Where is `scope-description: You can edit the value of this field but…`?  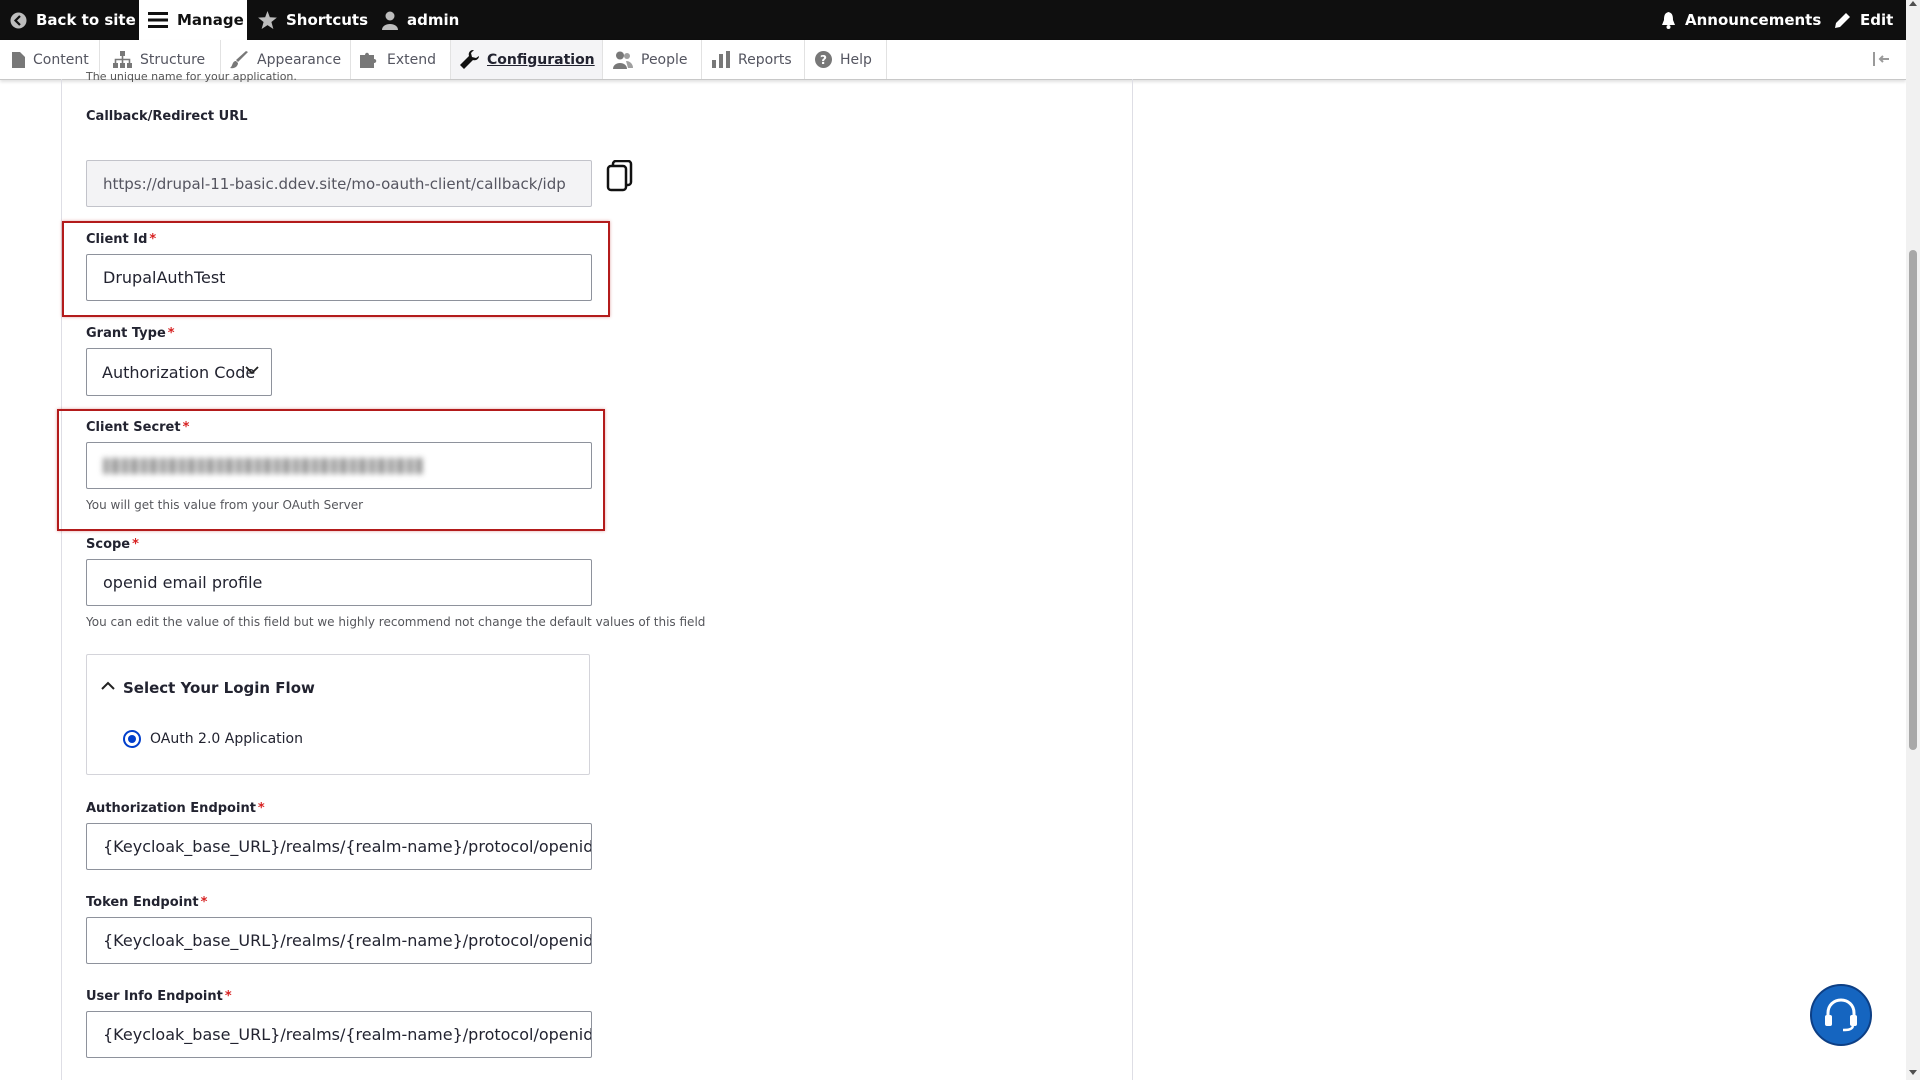 scope-description: You can edit the value of this field but… is located at coordinates (396, 622).